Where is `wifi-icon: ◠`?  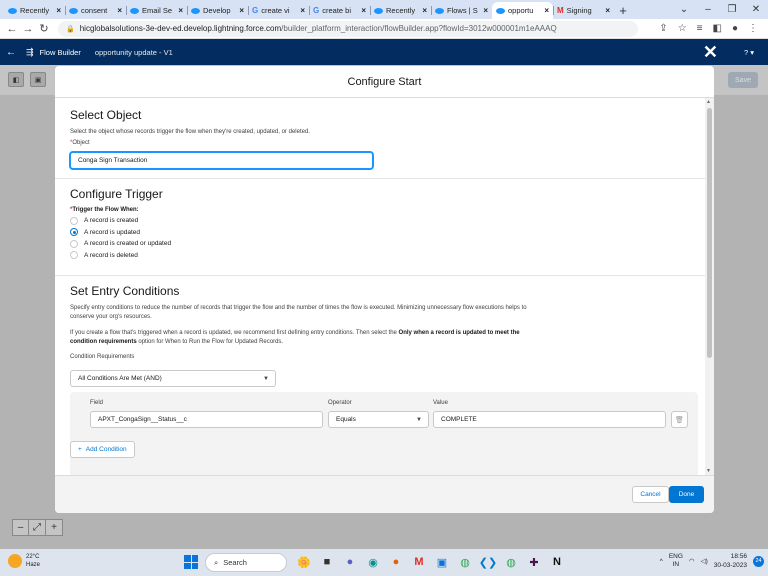 wifi-icon: ◠ is located at coordinates (692, 561).